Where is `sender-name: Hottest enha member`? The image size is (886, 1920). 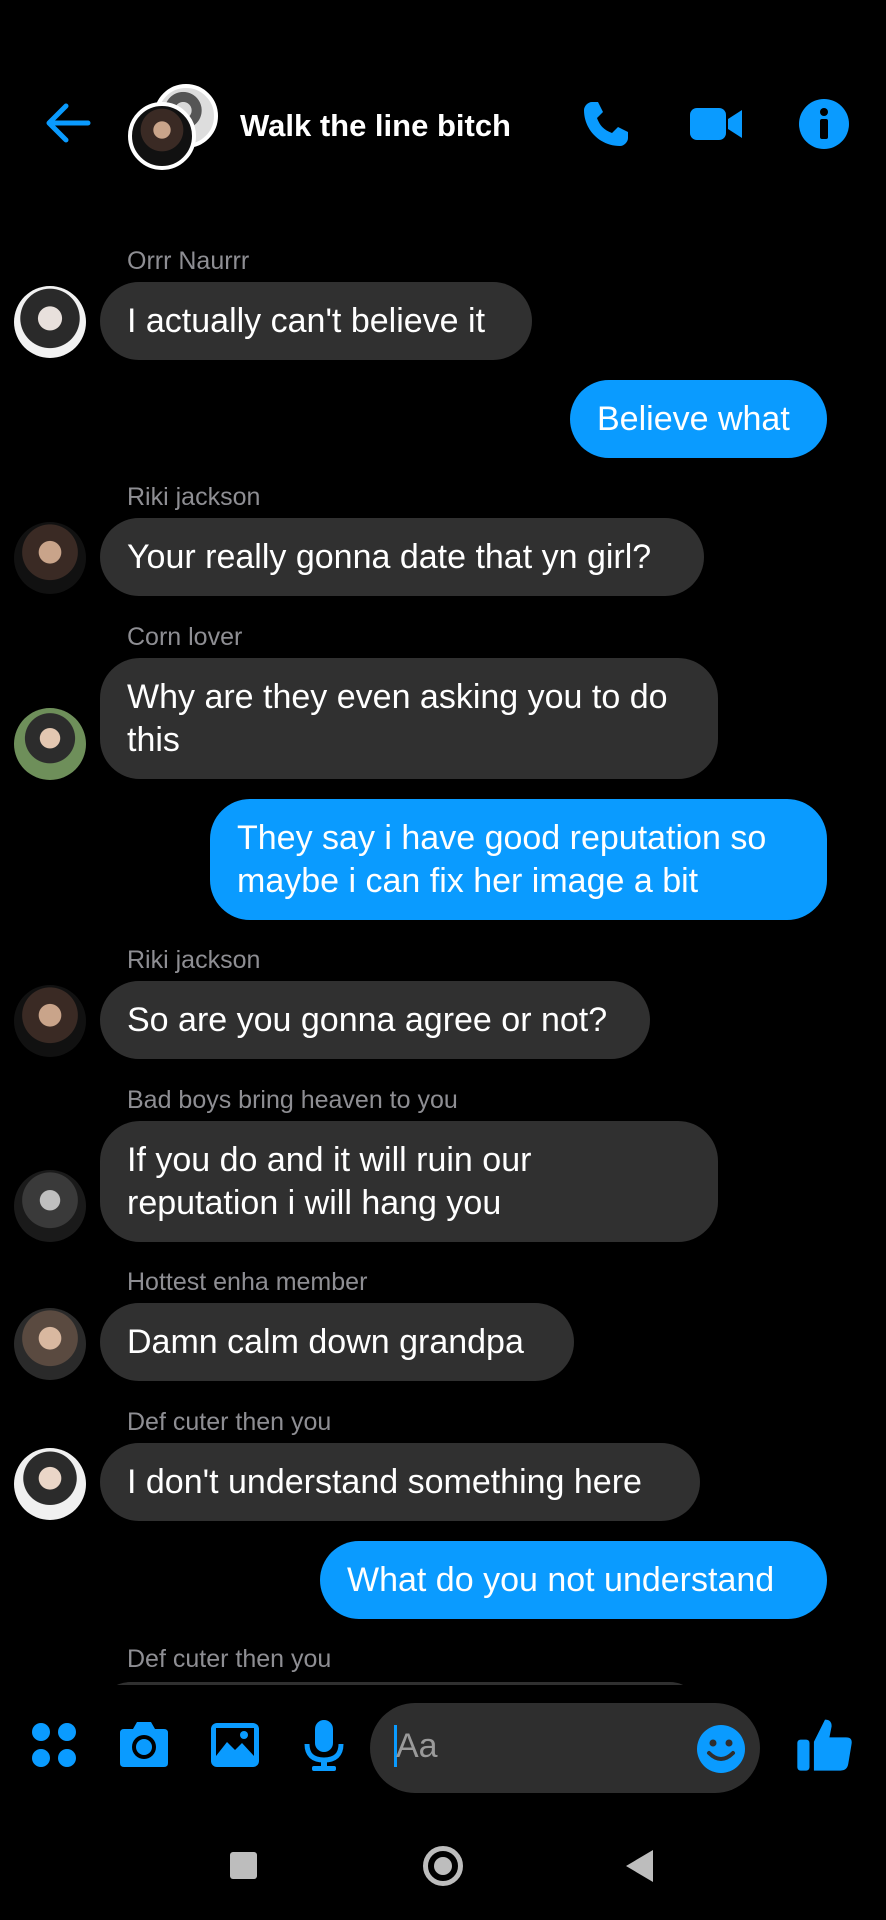
sender-name: Hottest enha member is located at coordinates (247, 1282).